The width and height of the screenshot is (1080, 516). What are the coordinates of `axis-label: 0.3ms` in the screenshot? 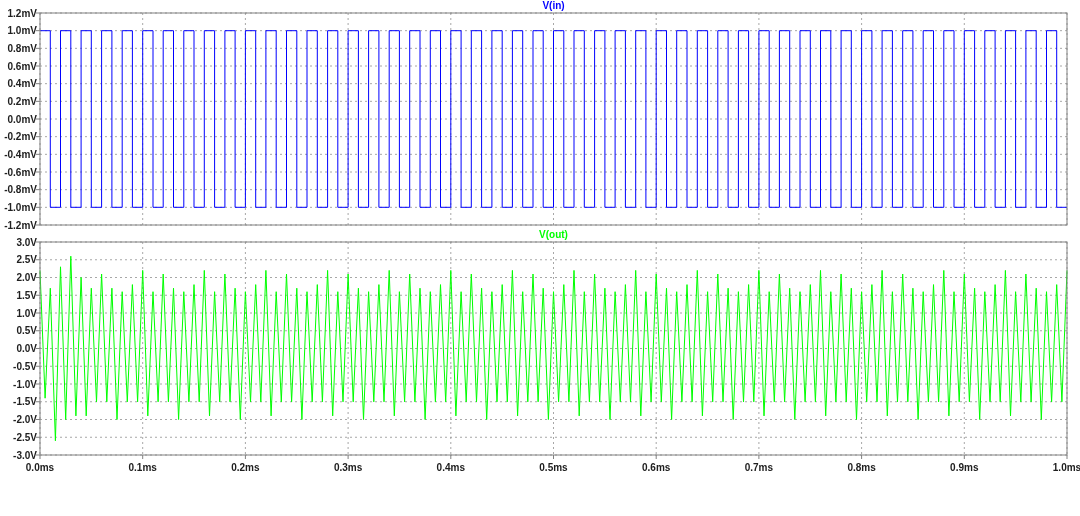 It's located at (348, 467).